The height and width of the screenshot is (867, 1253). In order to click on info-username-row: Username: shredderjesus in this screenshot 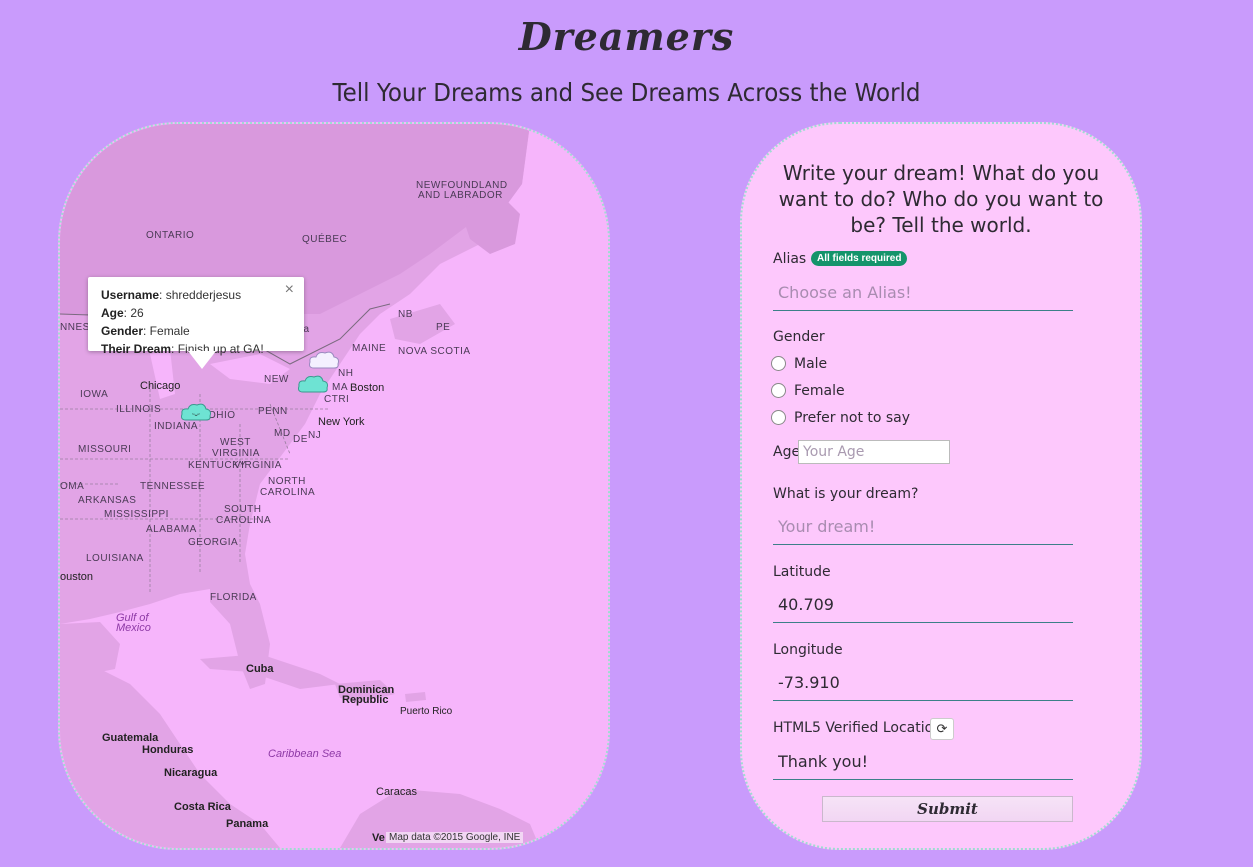, I will do `click(202, 295)`.